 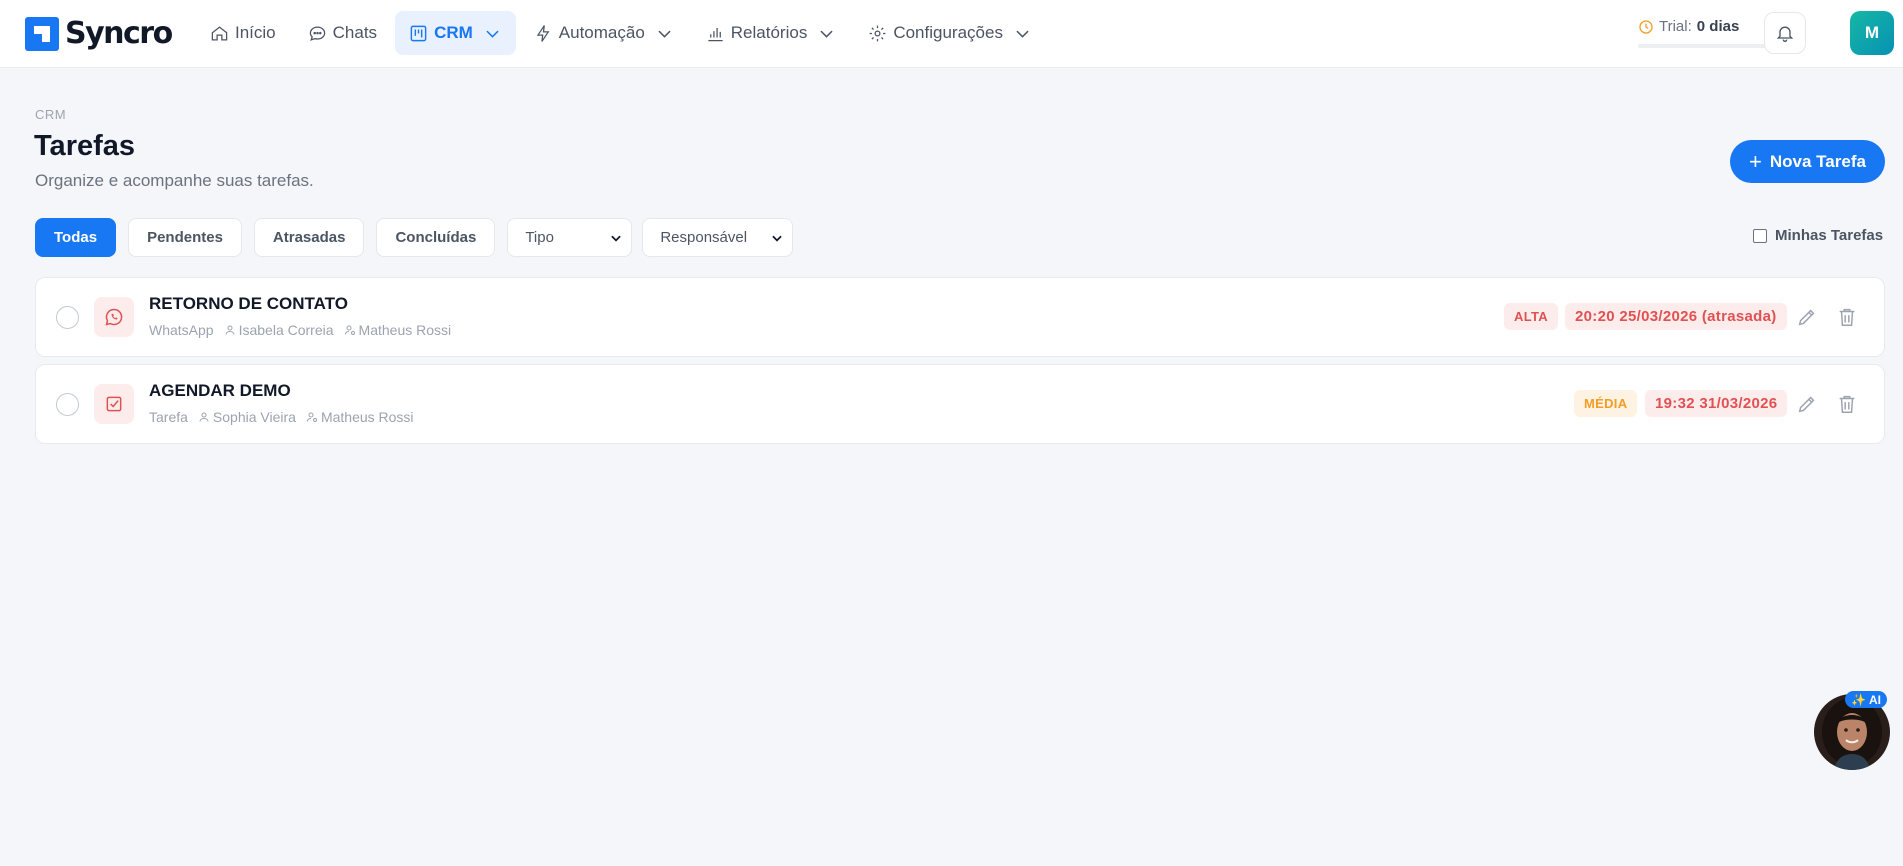 I want to click on task-type: Tarefa, so click(x=168, y=417).